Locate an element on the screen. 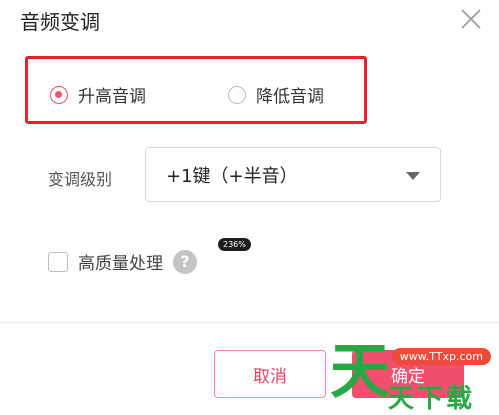  pitch-level-select: +1键（+半音） is located at coordinates (293, 174).